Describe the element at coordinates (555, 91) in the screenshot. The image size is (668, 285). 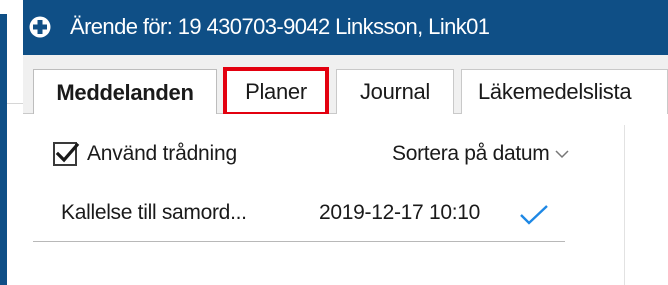
I see `tab-lakemedelslista-label: Läkemedelslista` at that location.